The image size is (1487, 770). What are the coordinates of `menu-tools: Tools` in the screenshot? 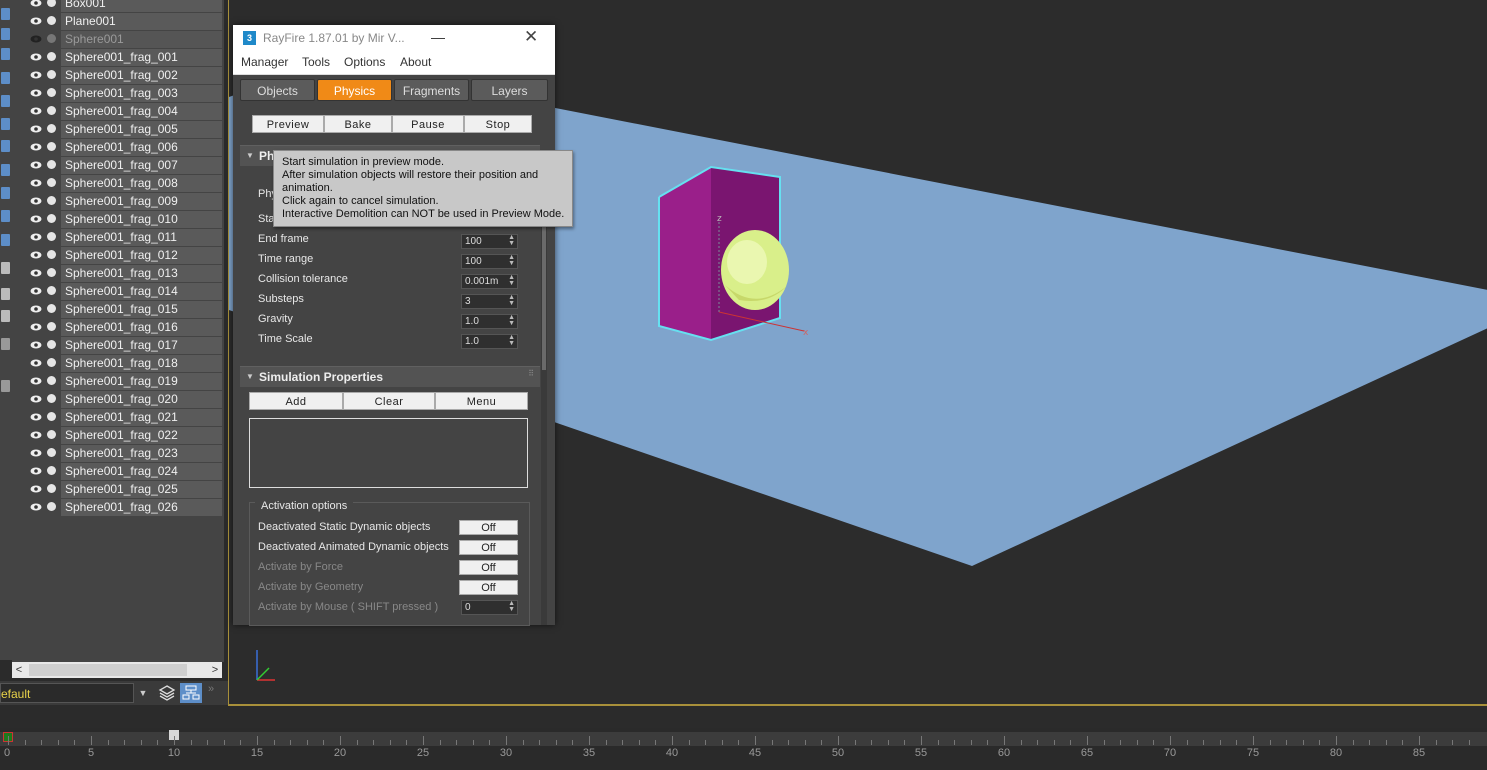 It's located at (316, 62).